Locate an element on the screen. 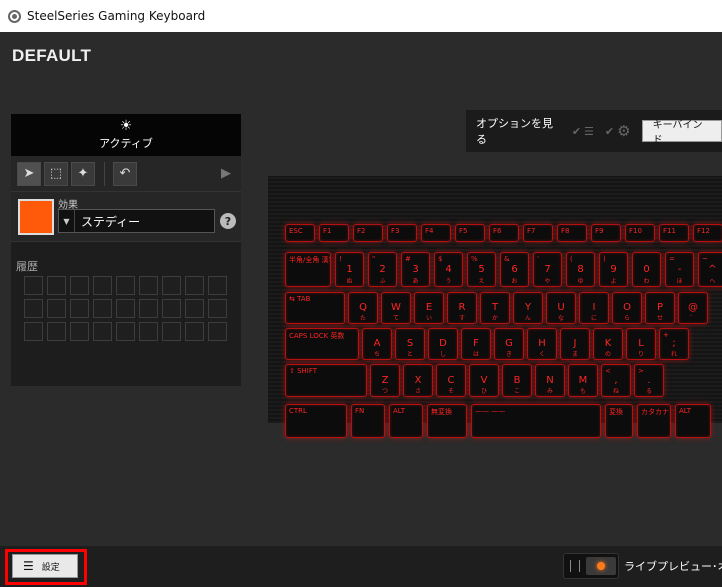  keyboard-key: FN is located at coordinates (368, 421).